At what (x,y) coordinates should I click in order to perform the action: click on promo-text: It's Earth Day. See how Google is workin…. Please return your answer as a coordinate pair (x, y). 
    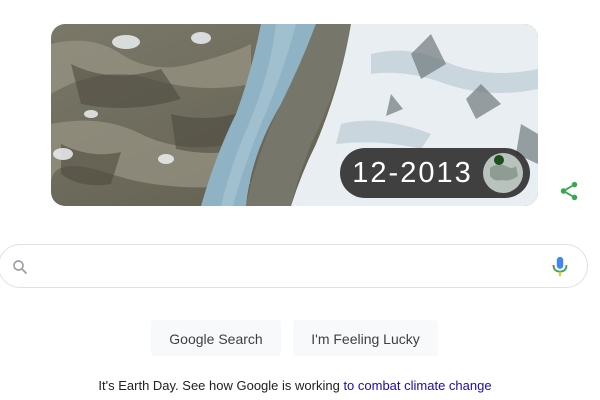
    Looking at the image, I should click on (221, 385).